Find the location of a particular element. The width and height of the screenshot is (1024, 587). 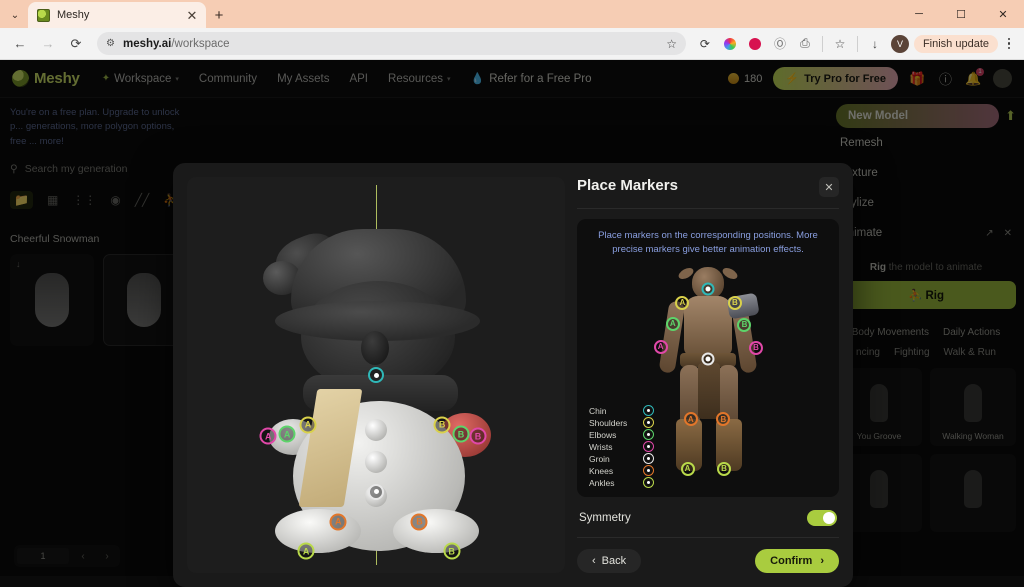

url-text: meshy.ai/workspace is located at coordinates (176, 44).